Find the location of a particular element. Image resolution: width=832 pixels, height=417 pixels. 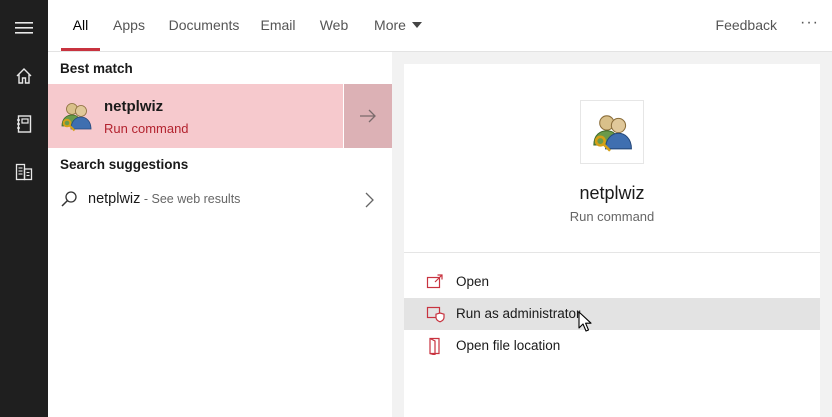

tab-label: Apps is located at coordinates (129, 25).